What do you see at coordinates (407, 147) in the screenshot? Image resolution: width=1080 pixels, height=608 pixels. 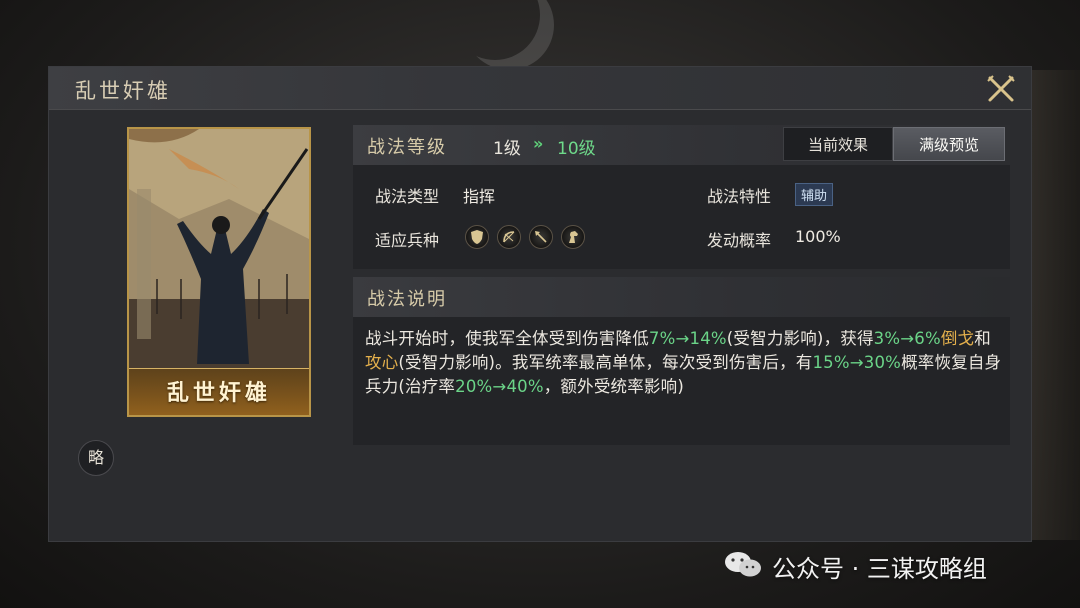 I see `level-label: 战法等级` at bounding box center [407, 147].